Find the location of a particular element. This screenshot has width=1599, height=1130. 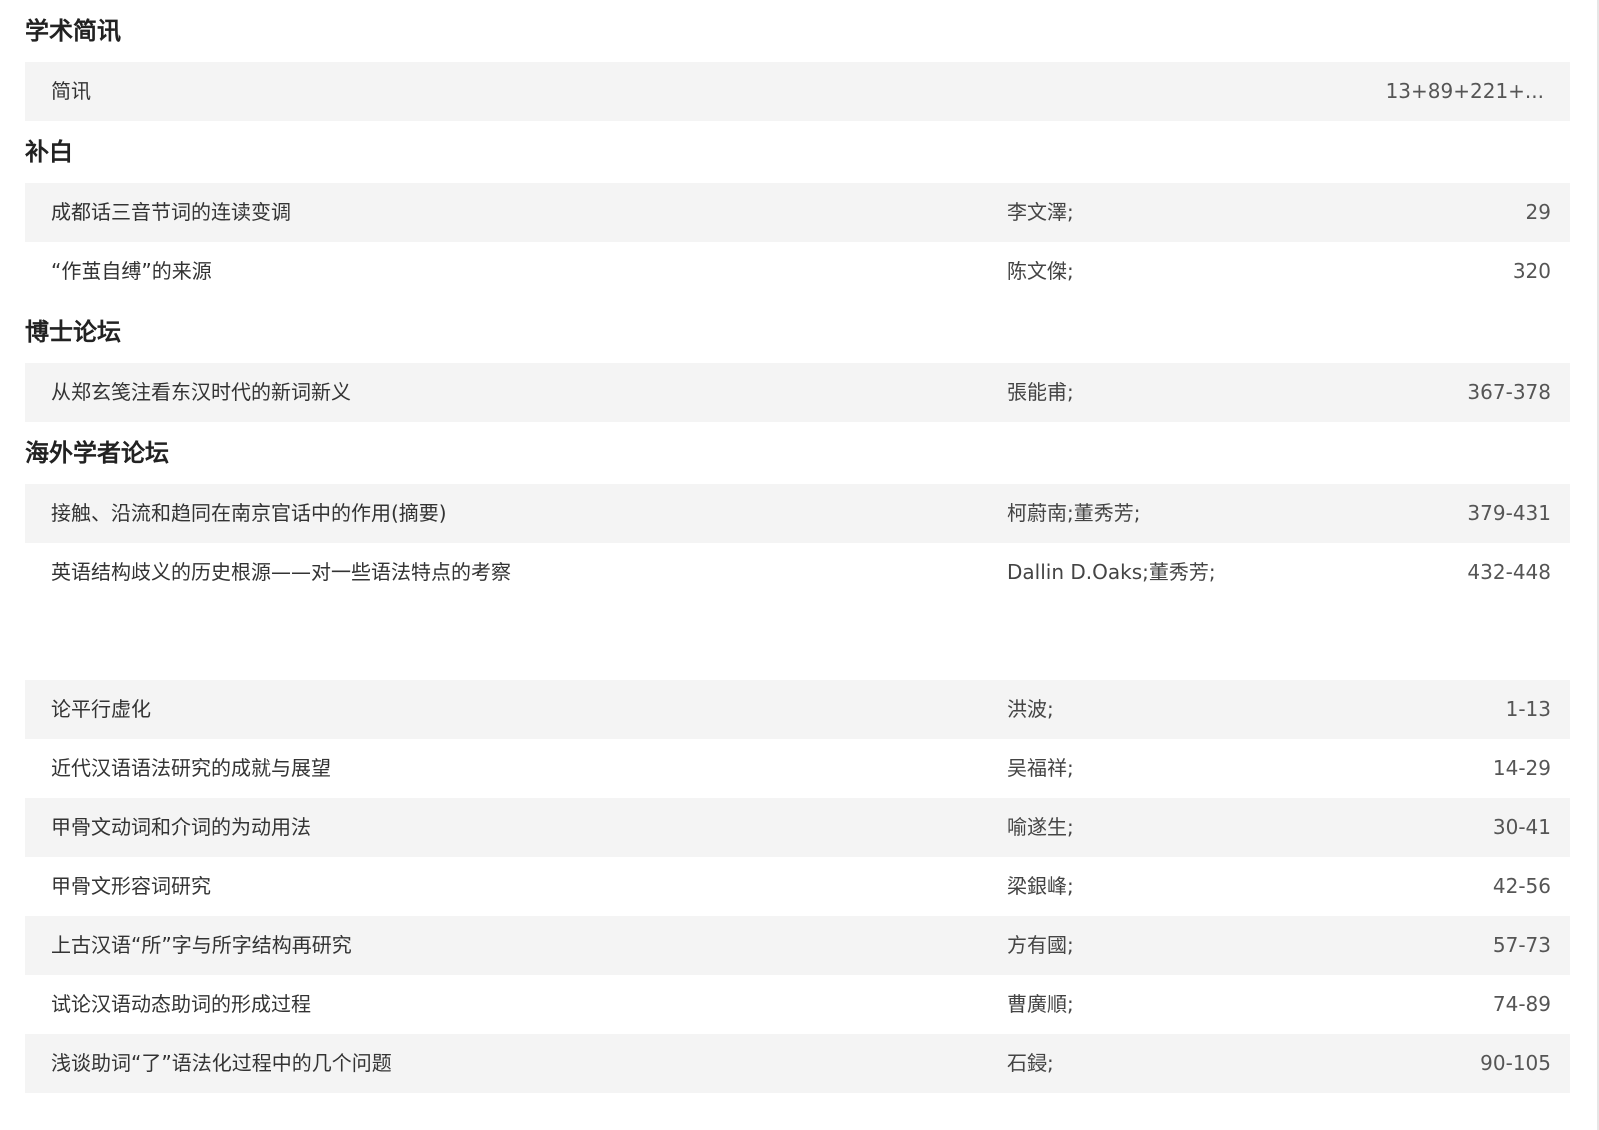

list-item: 浅谈助词“了”语法化过程中的几个问题 石鋟; 90-105 is located at coordinates (797, 1063).